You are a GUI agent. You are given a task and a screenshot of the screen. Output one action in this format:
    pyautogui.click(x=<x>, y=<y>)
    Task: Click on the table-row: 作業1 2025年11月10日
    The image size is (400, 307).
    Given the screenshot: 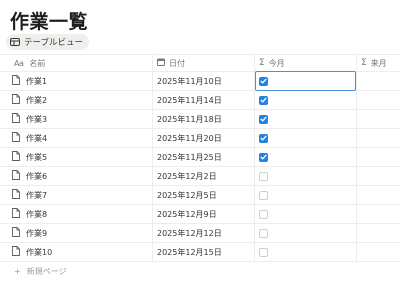 What is the action you would take?
    pyautogui.click(x=200, y=81)
    